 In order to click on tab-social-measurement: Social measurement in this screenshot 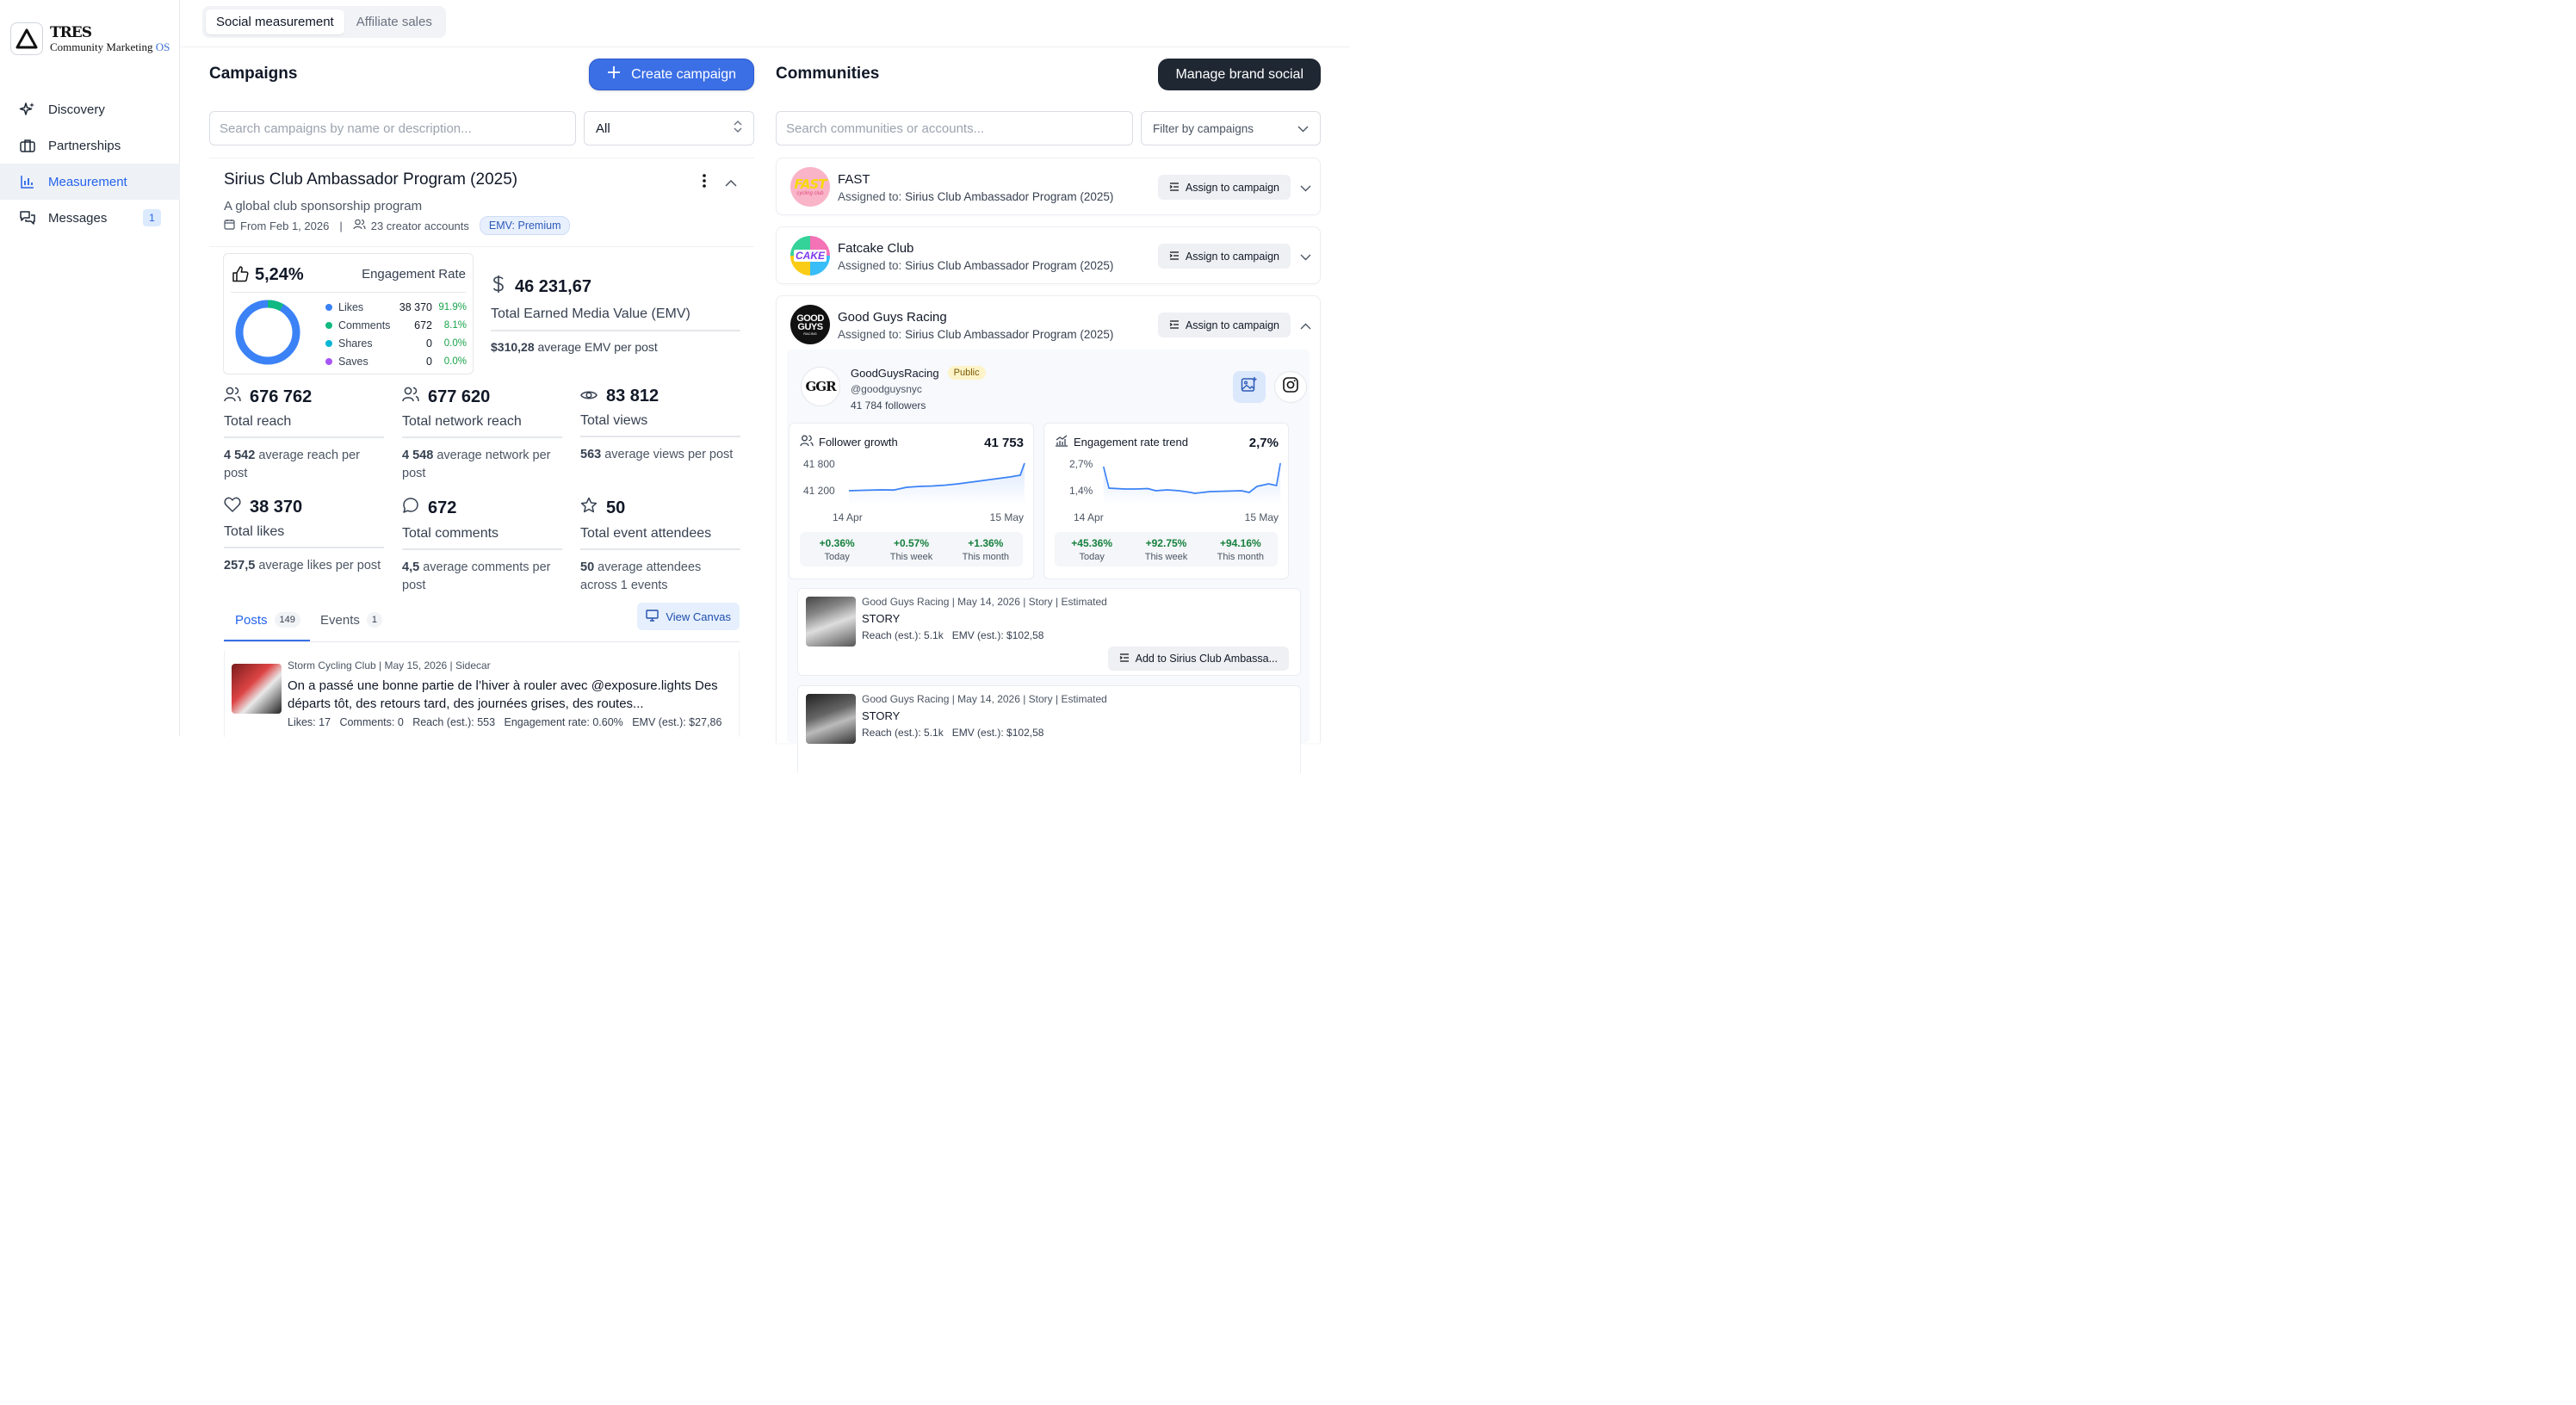, I will do `click(275, 21)`.